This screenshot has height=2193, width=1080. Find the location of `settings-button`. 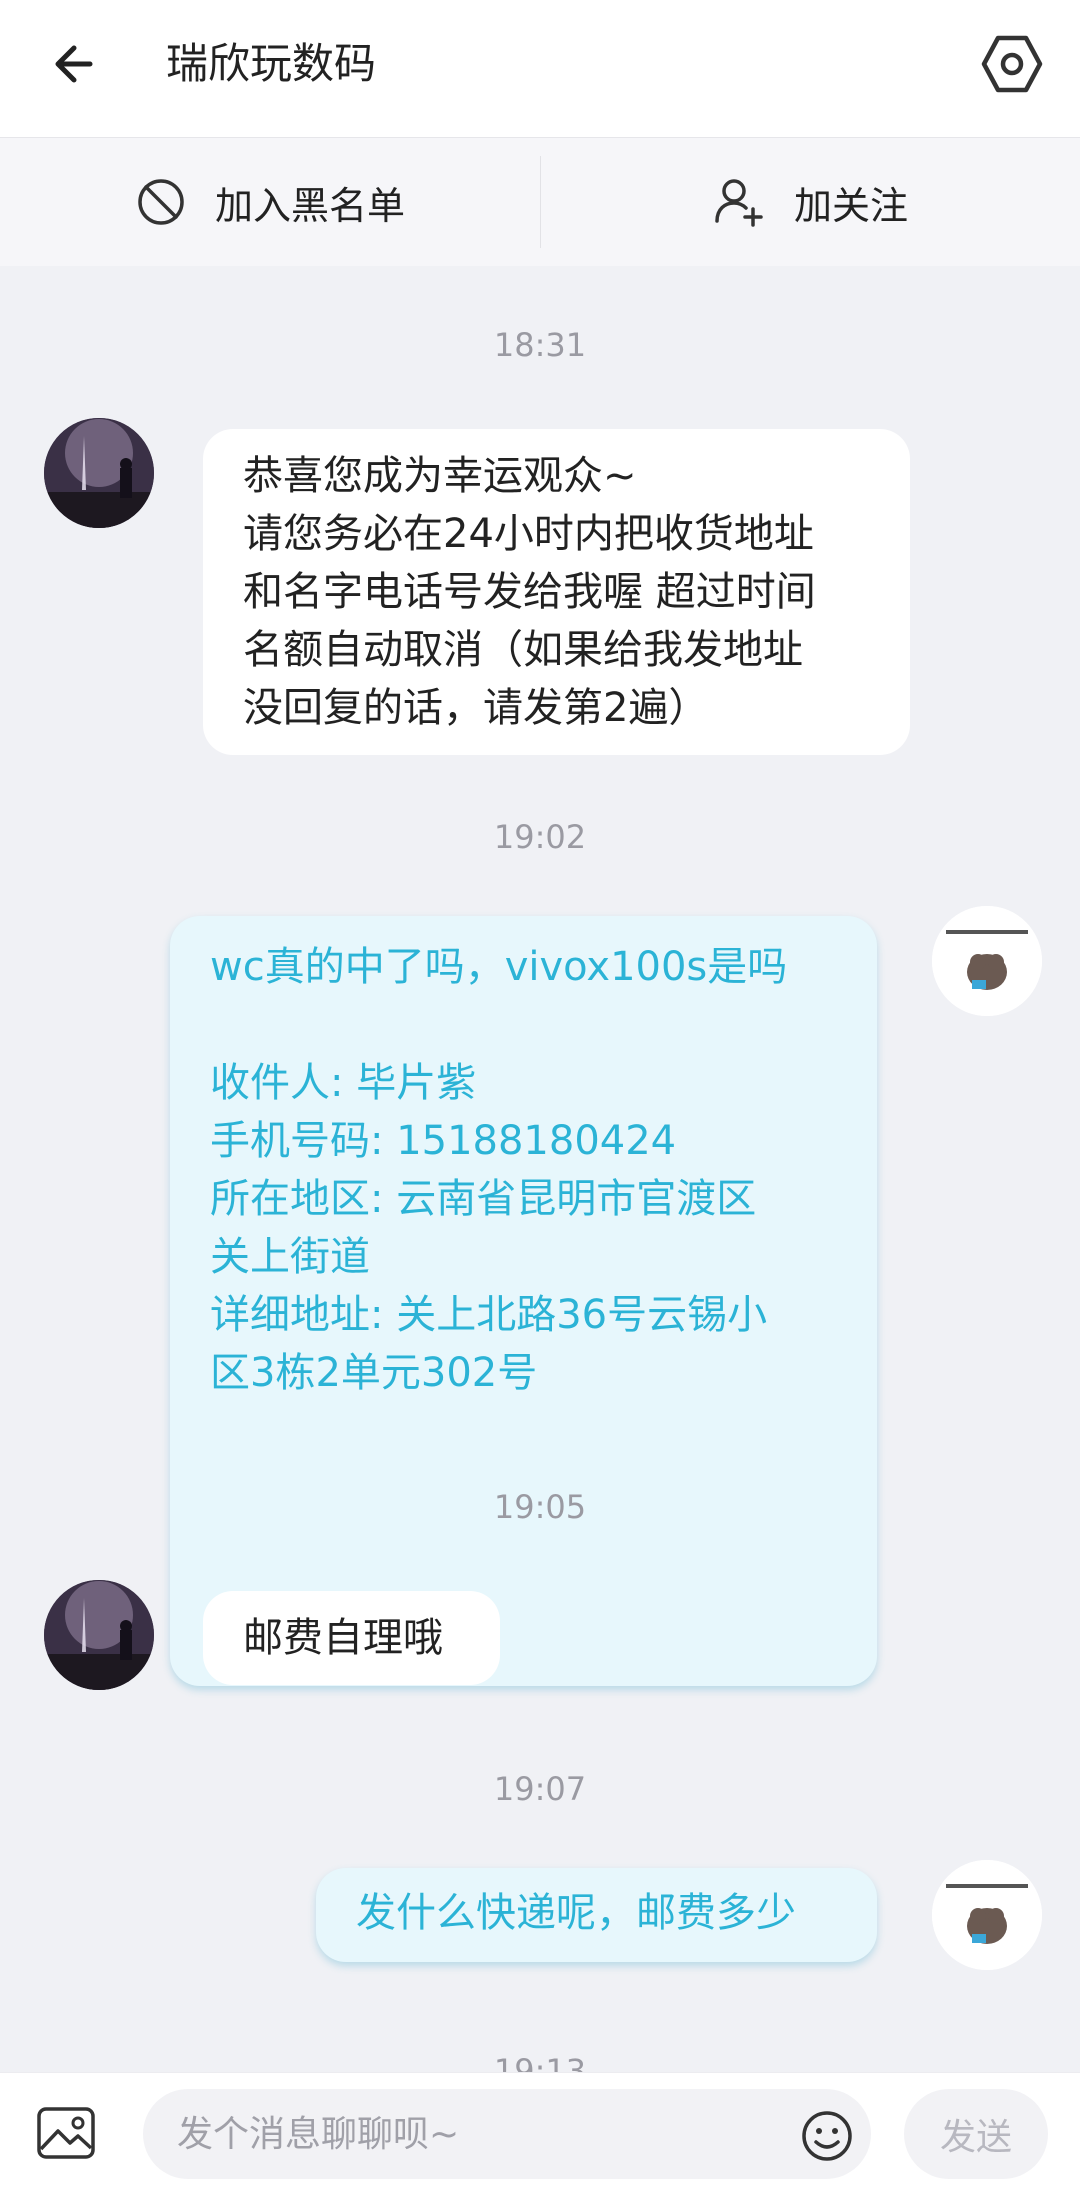

settings-button is located at coordinates (1012, 64).